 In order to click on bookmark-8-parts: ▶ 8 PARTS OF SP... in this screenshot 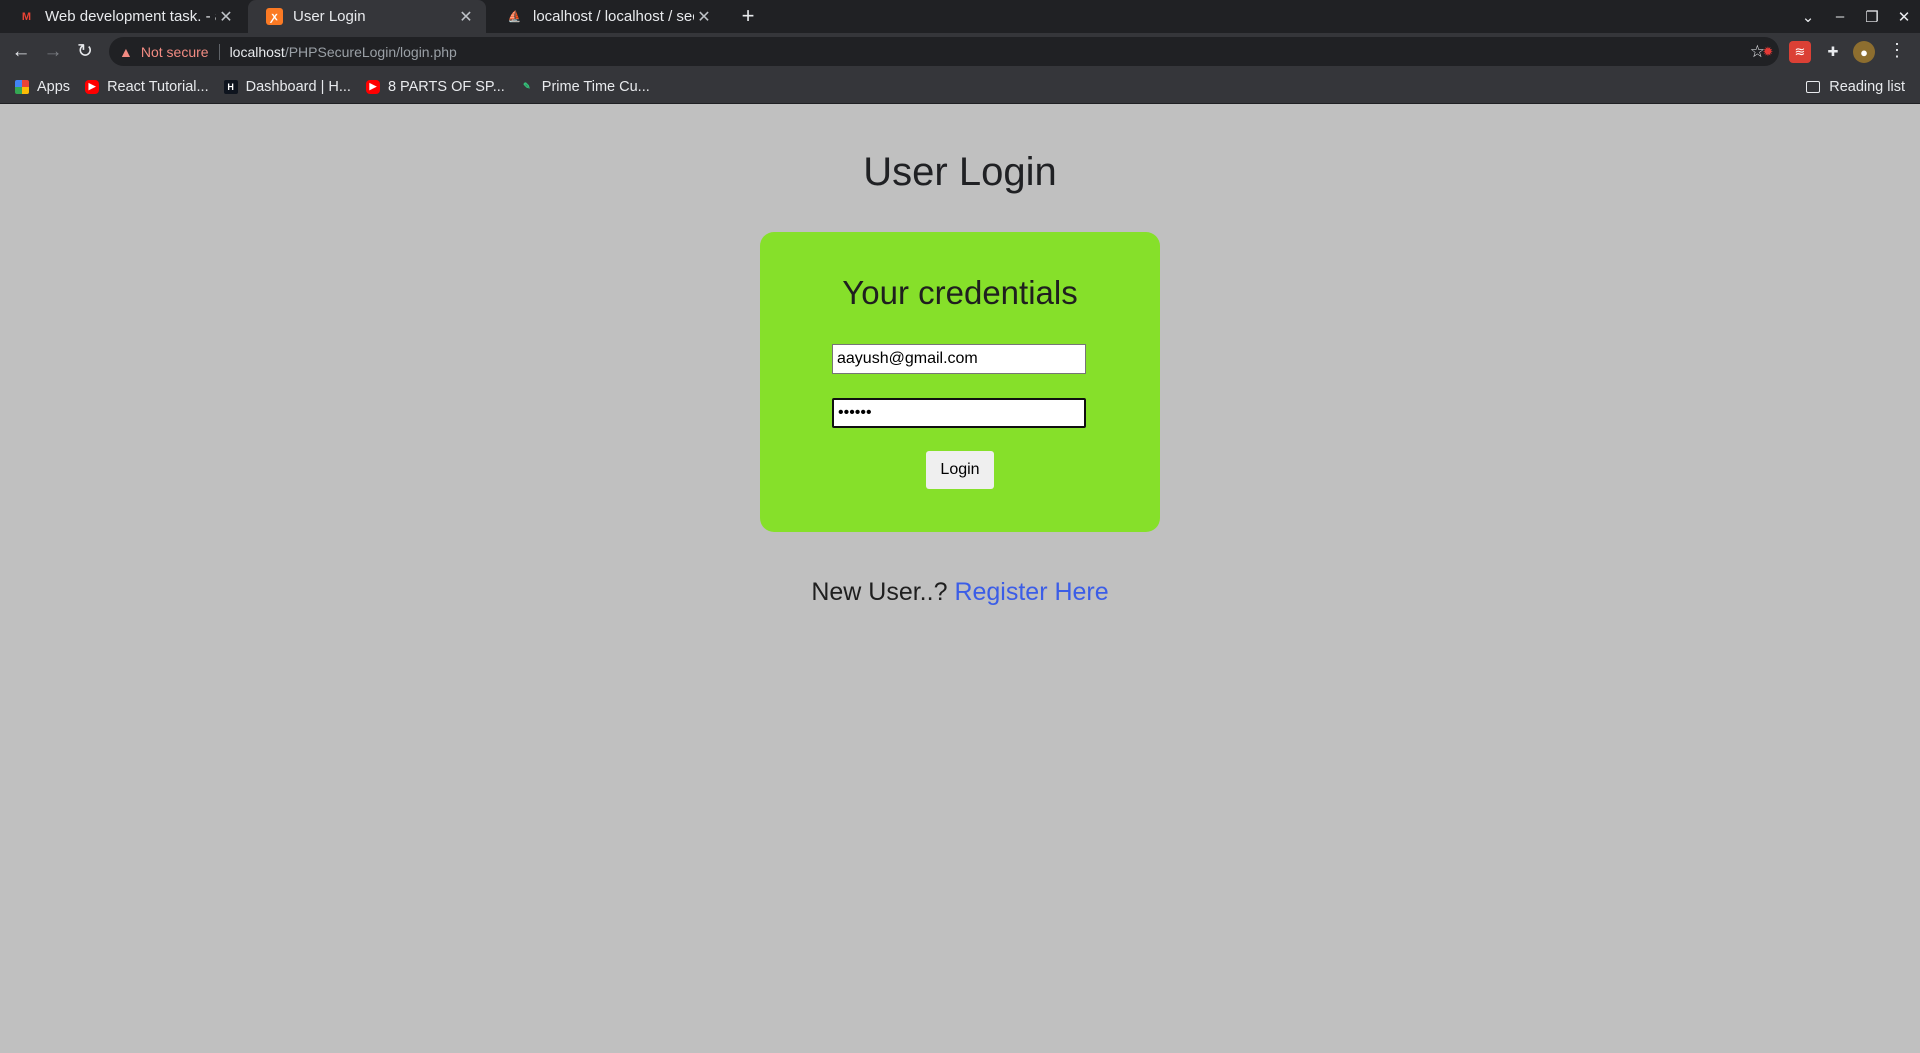, I will do `click(435, 86)`.